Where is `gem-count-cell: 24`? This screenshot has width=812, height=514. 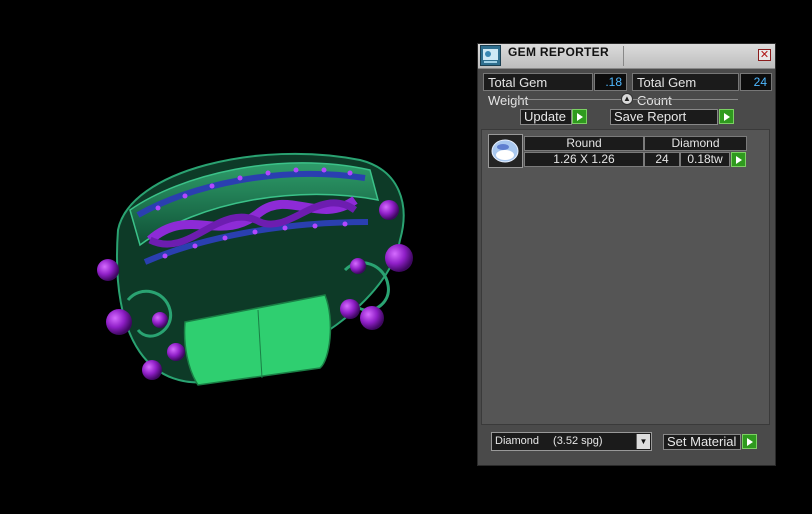 gem-count-cell: 24 is located at coordinates (662, 159).